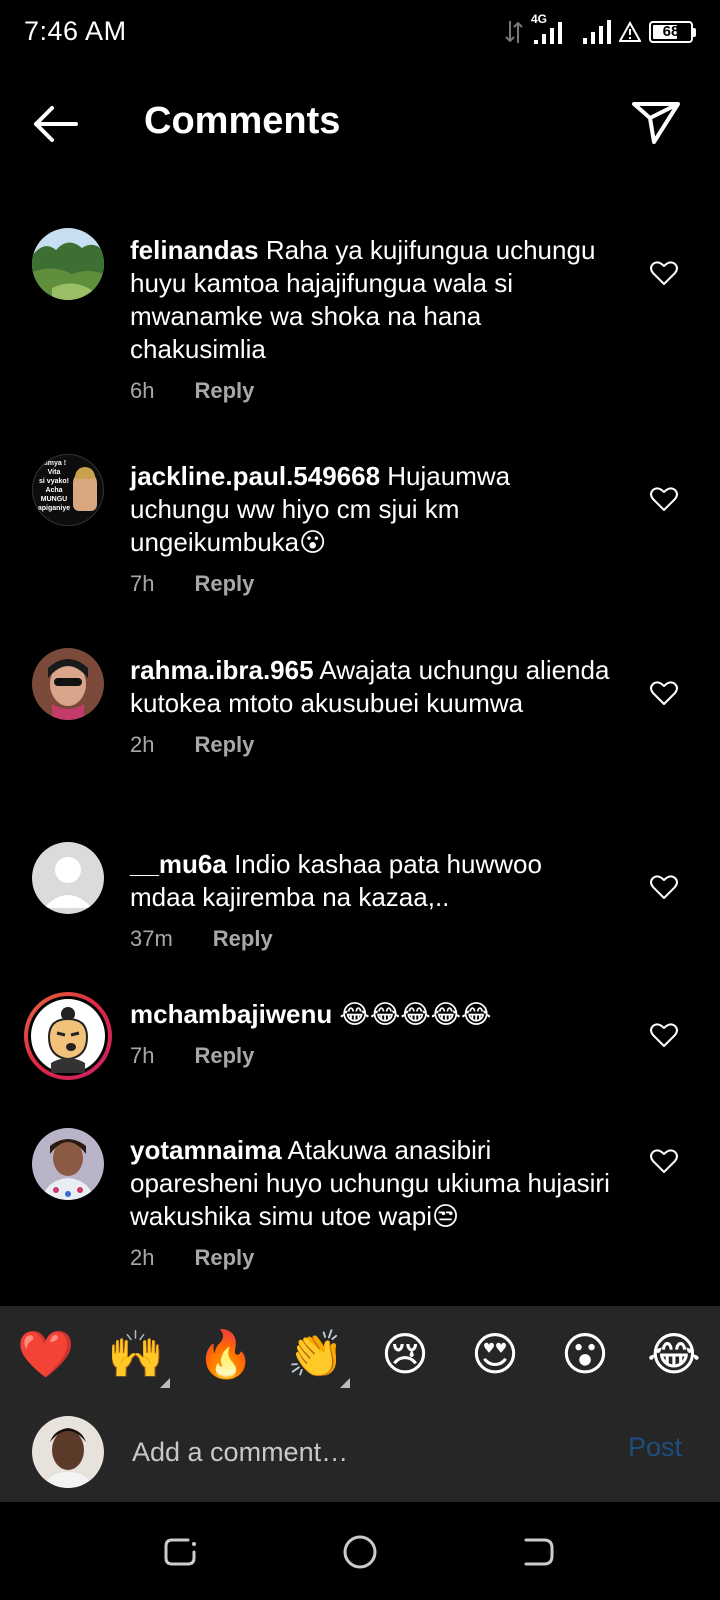 This screenshot has height=1600, width=720. What do you see at coordinates (630, 31) in the screenshot?
I see `warning-icon` at bounding box center [630, 31].